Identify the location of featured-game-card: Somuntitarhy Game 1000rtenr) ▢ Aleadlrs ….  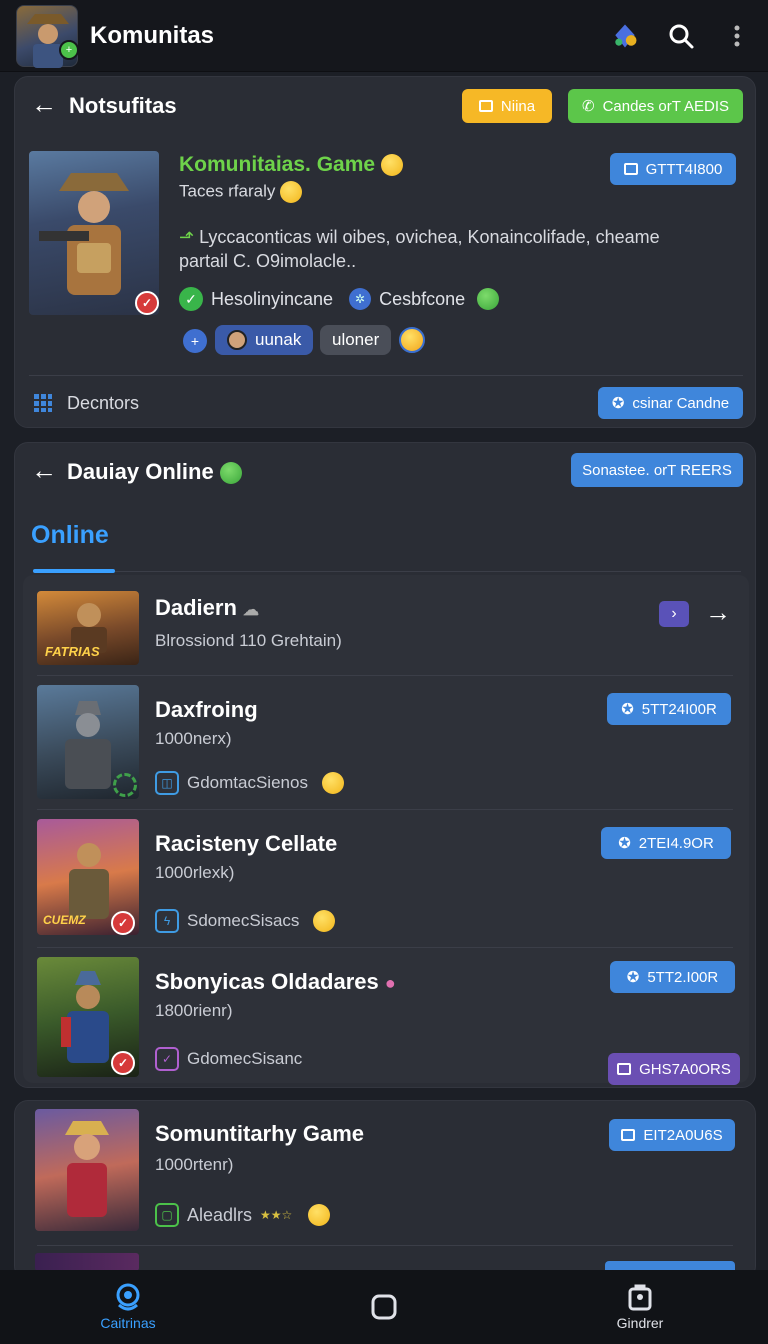
(385, 1190).